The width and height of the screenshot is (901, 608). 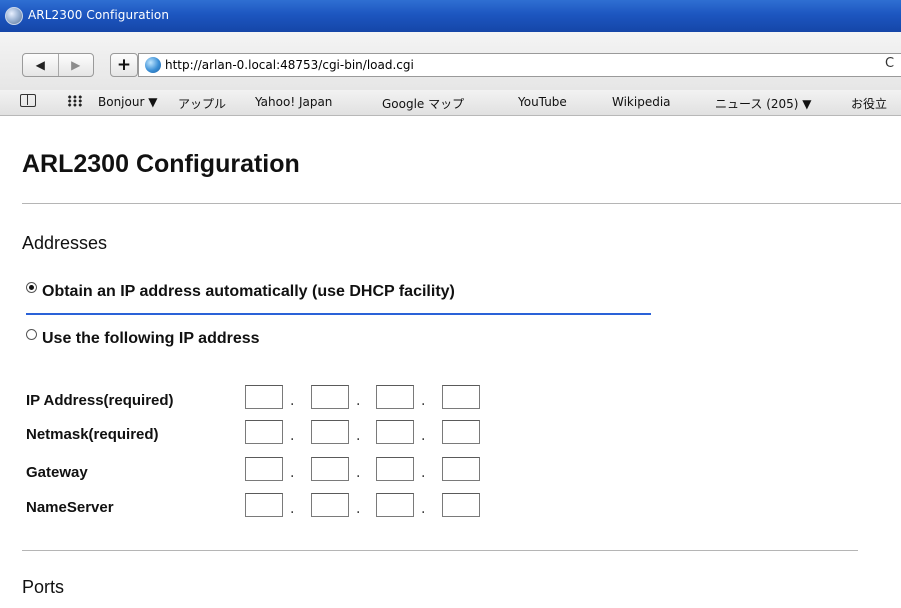 What do you see at coordinates (14, 16) in the screenshot?
I see `app-globe-icon` at bounding box center [14, 16].